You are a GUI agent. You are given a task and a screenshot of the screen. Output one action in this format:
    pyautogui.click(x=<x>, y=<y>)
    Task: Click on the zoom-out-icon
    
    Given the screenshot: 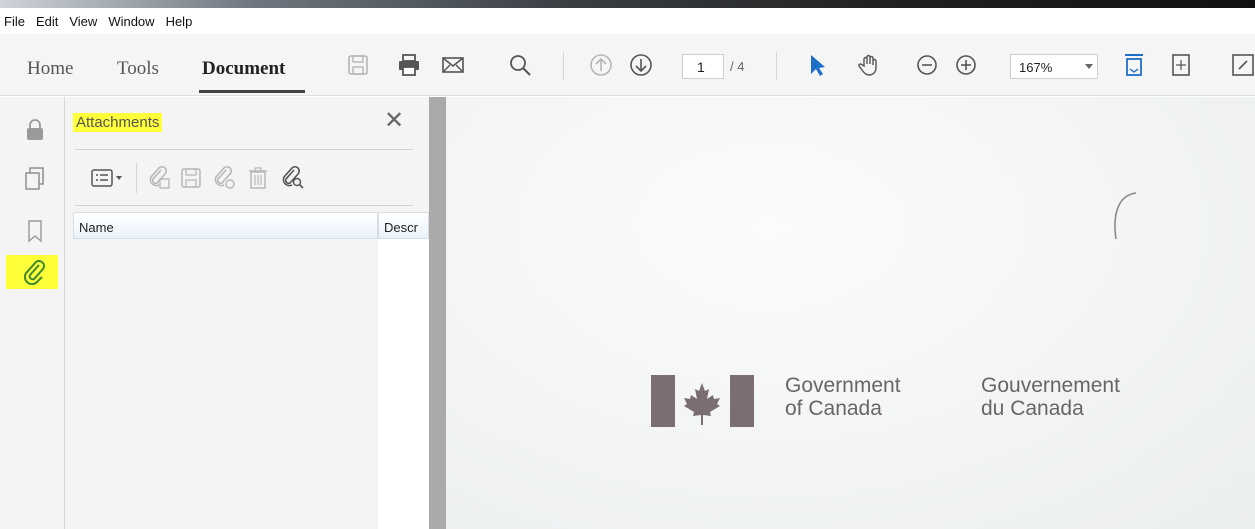 What is the action you would take?
    pyautogui.click(x=927, y=65)
    